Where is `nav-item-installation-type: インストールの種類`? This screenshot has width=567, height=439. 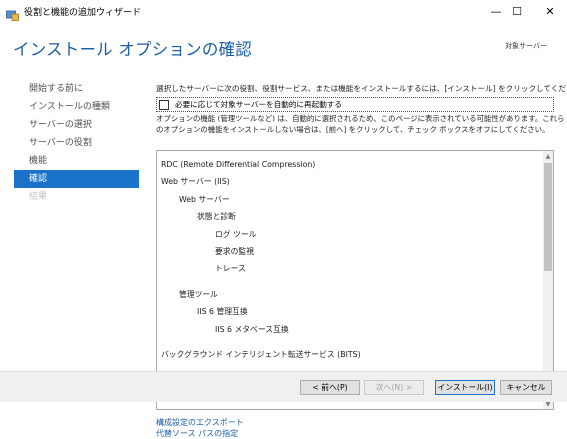 nav-item-installation-type: インストールの種類 is located at coordinates (76, 107).